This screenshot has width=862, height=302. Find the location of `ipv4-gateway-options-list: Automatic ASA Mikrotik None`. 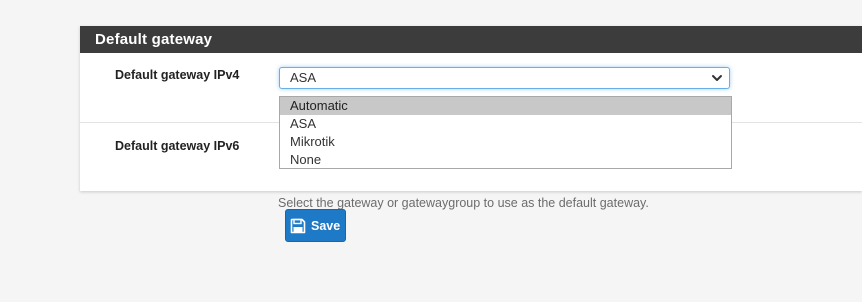

ipv4-gateway-options-list: Automatic ASA Mikrotik None is located at coordinates (505, 132).